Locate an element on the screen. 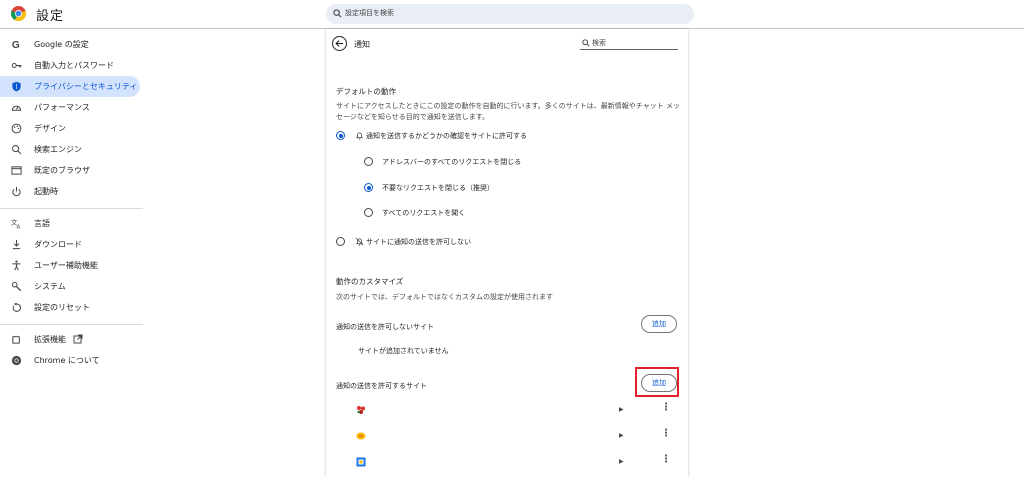 The width and height of the screenshot is (1024, 477). key-icon is located at coordinates (16, 65).